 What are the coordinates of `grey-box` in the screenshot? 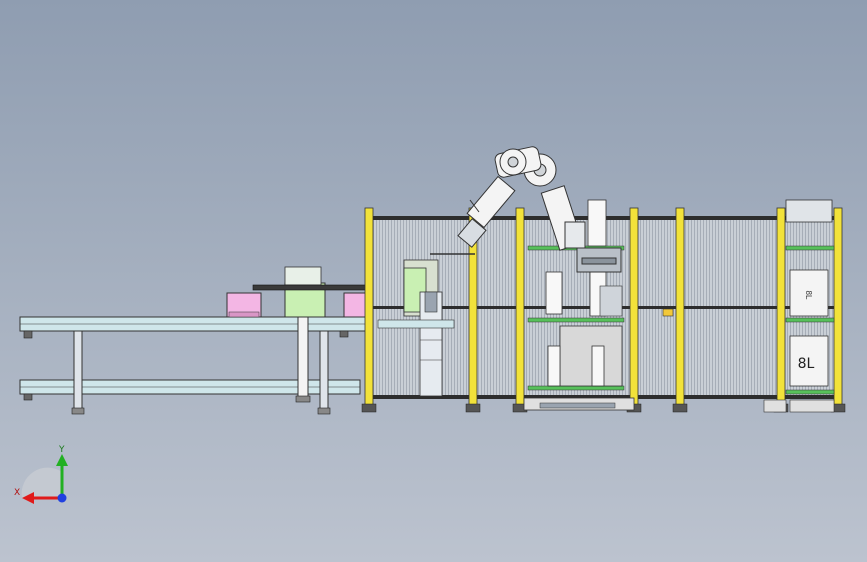 It's located at (591, 356).